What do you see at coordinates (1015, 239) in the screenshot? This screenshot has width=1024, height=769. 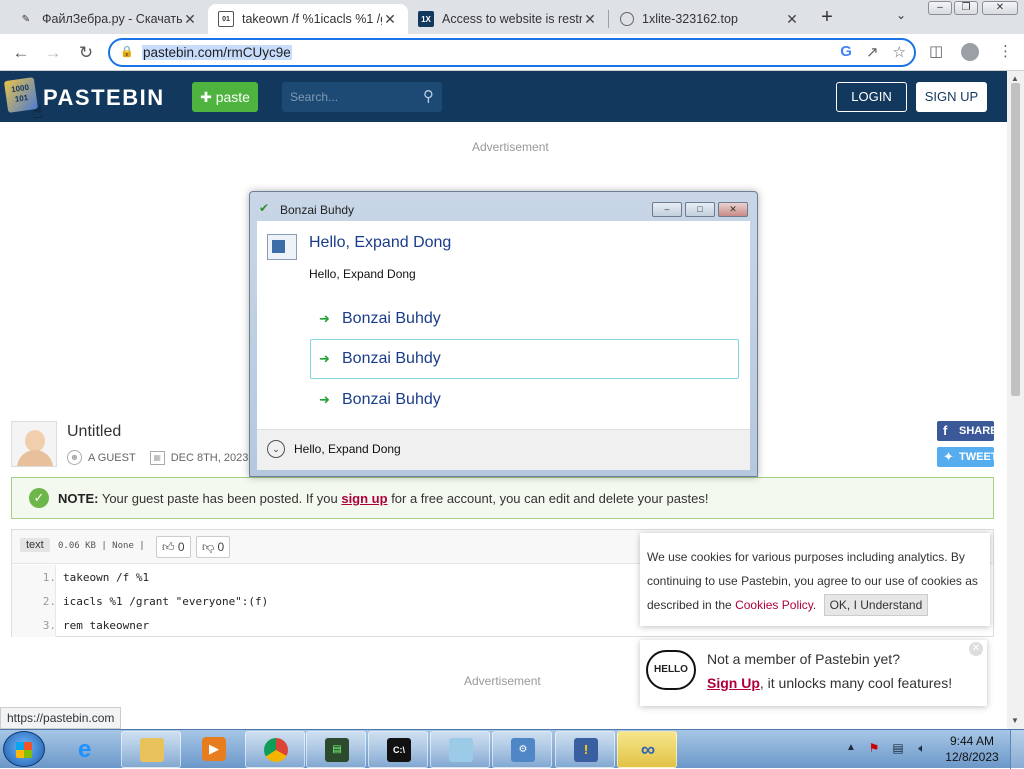 I see `scrollbar-thumb` at bounding box center [1015, 239].